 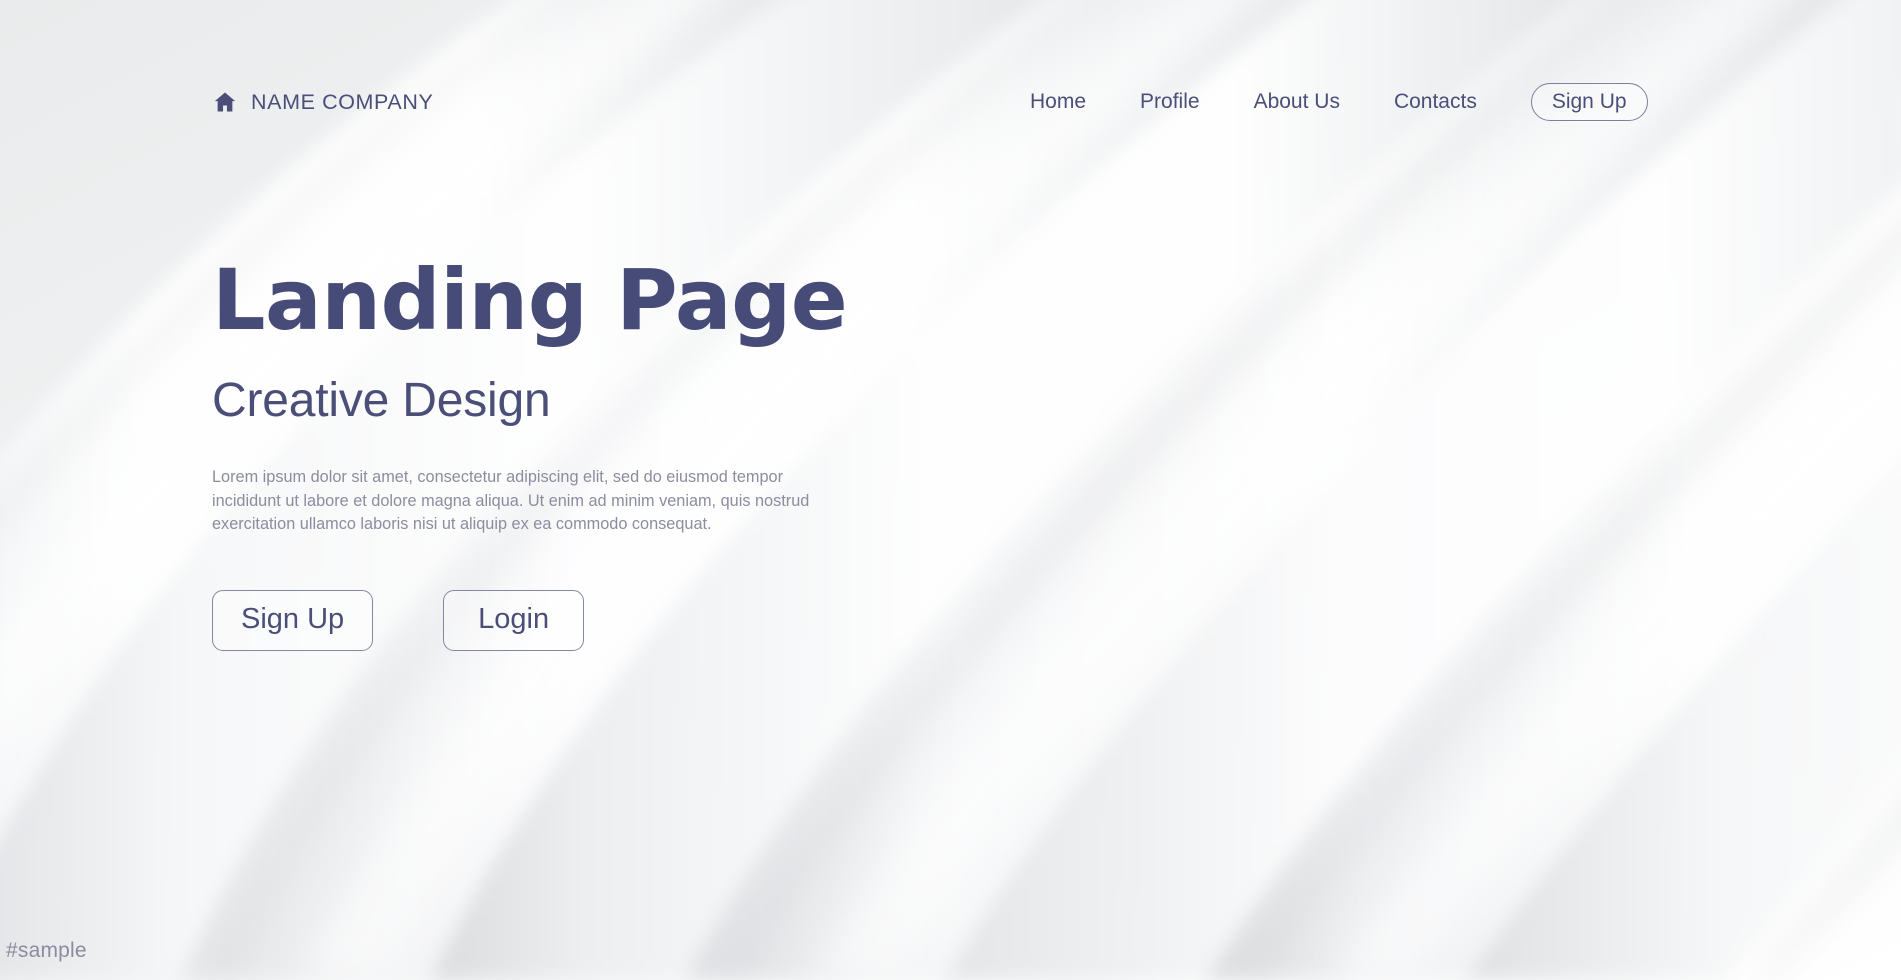 I want to click on nav-item-about-us: About Us, so click(x=1297, y=102).